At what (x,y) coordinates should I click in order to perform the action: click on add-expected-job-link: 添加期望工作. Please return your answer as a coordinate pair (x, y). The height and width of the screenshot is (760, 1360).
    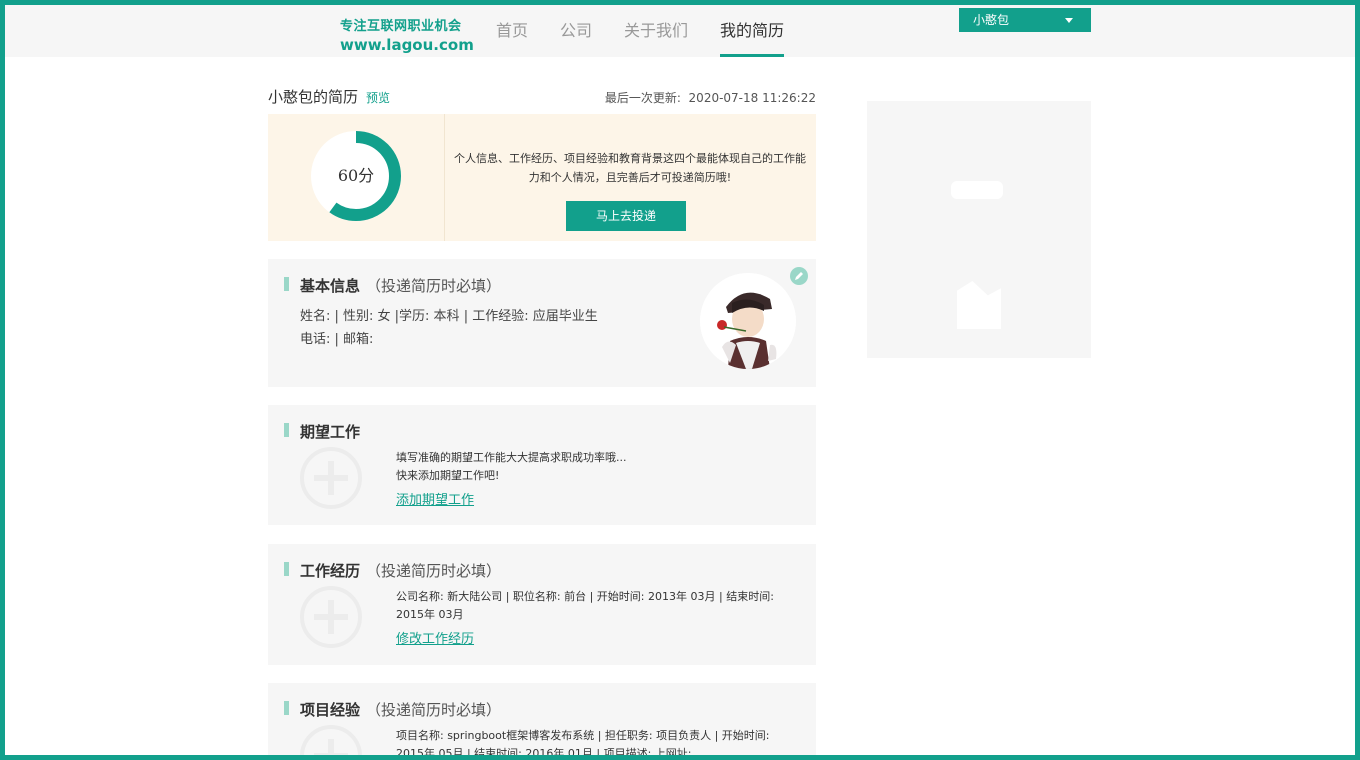
    Looking at the image, I should click on (435, 498).